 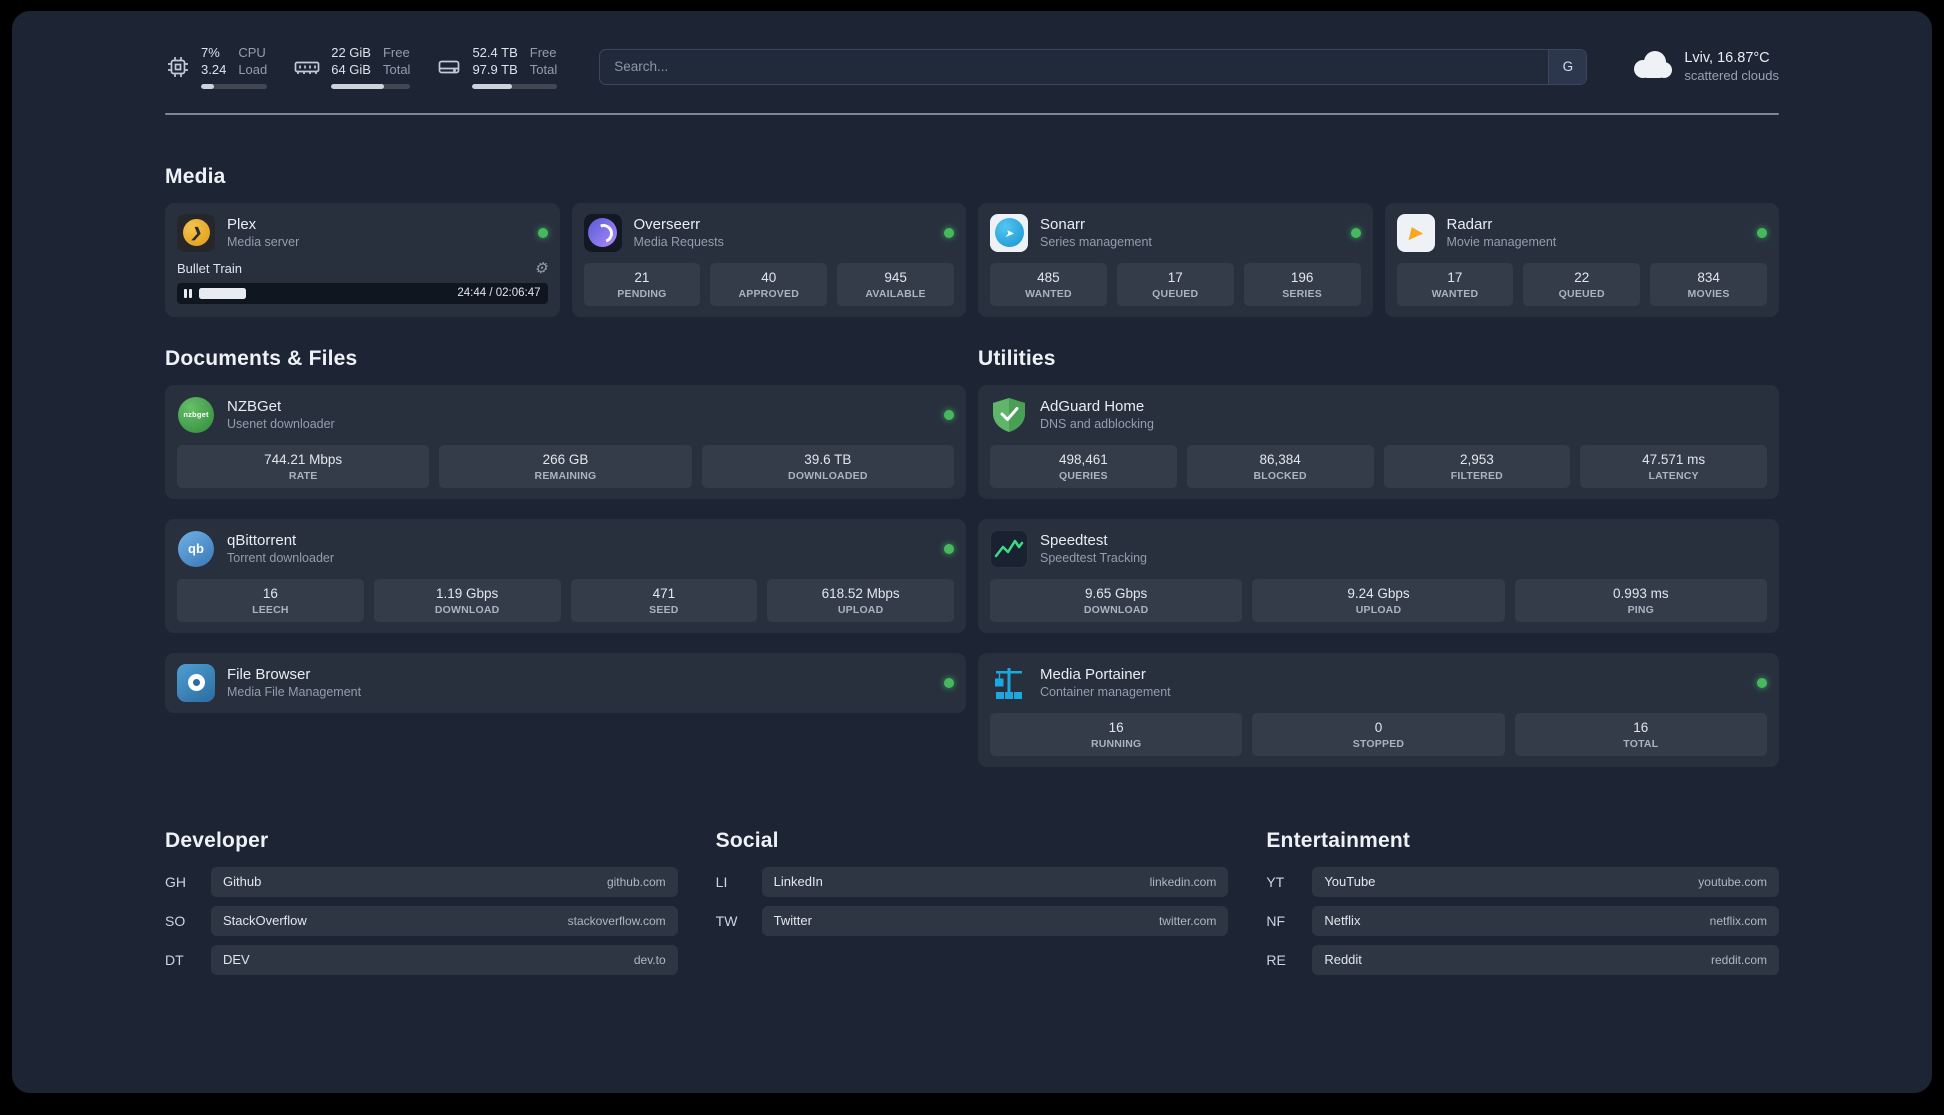 I want to click on stat-box: 945 AVAILABLE, so click(x=895, y=284).